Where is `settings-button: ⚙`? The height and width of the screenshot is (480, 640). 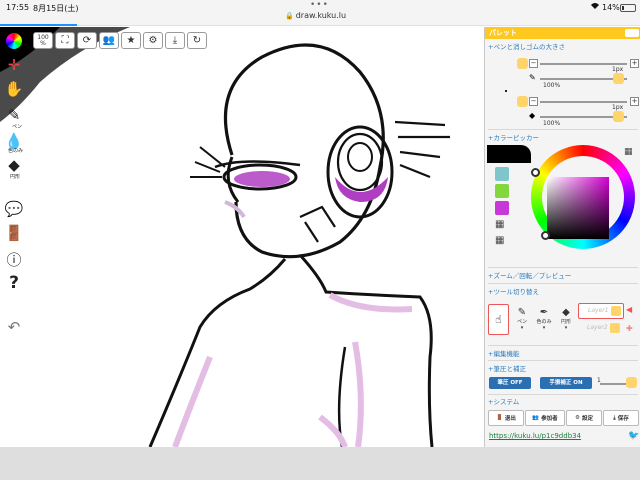 settings-button: ⚙ is located at coordinates (153, 40).